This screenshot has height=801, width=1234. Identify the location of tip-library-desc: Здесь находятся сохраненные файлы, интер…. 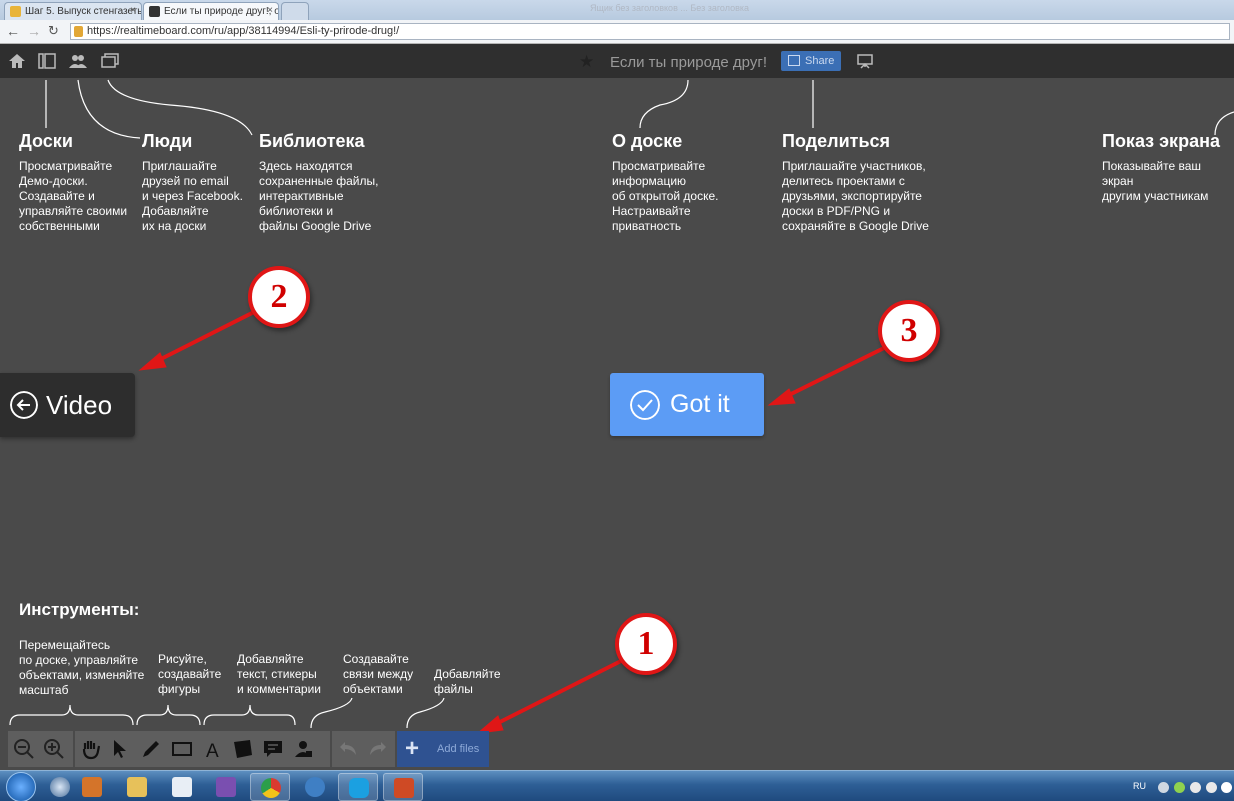
(319, 196).